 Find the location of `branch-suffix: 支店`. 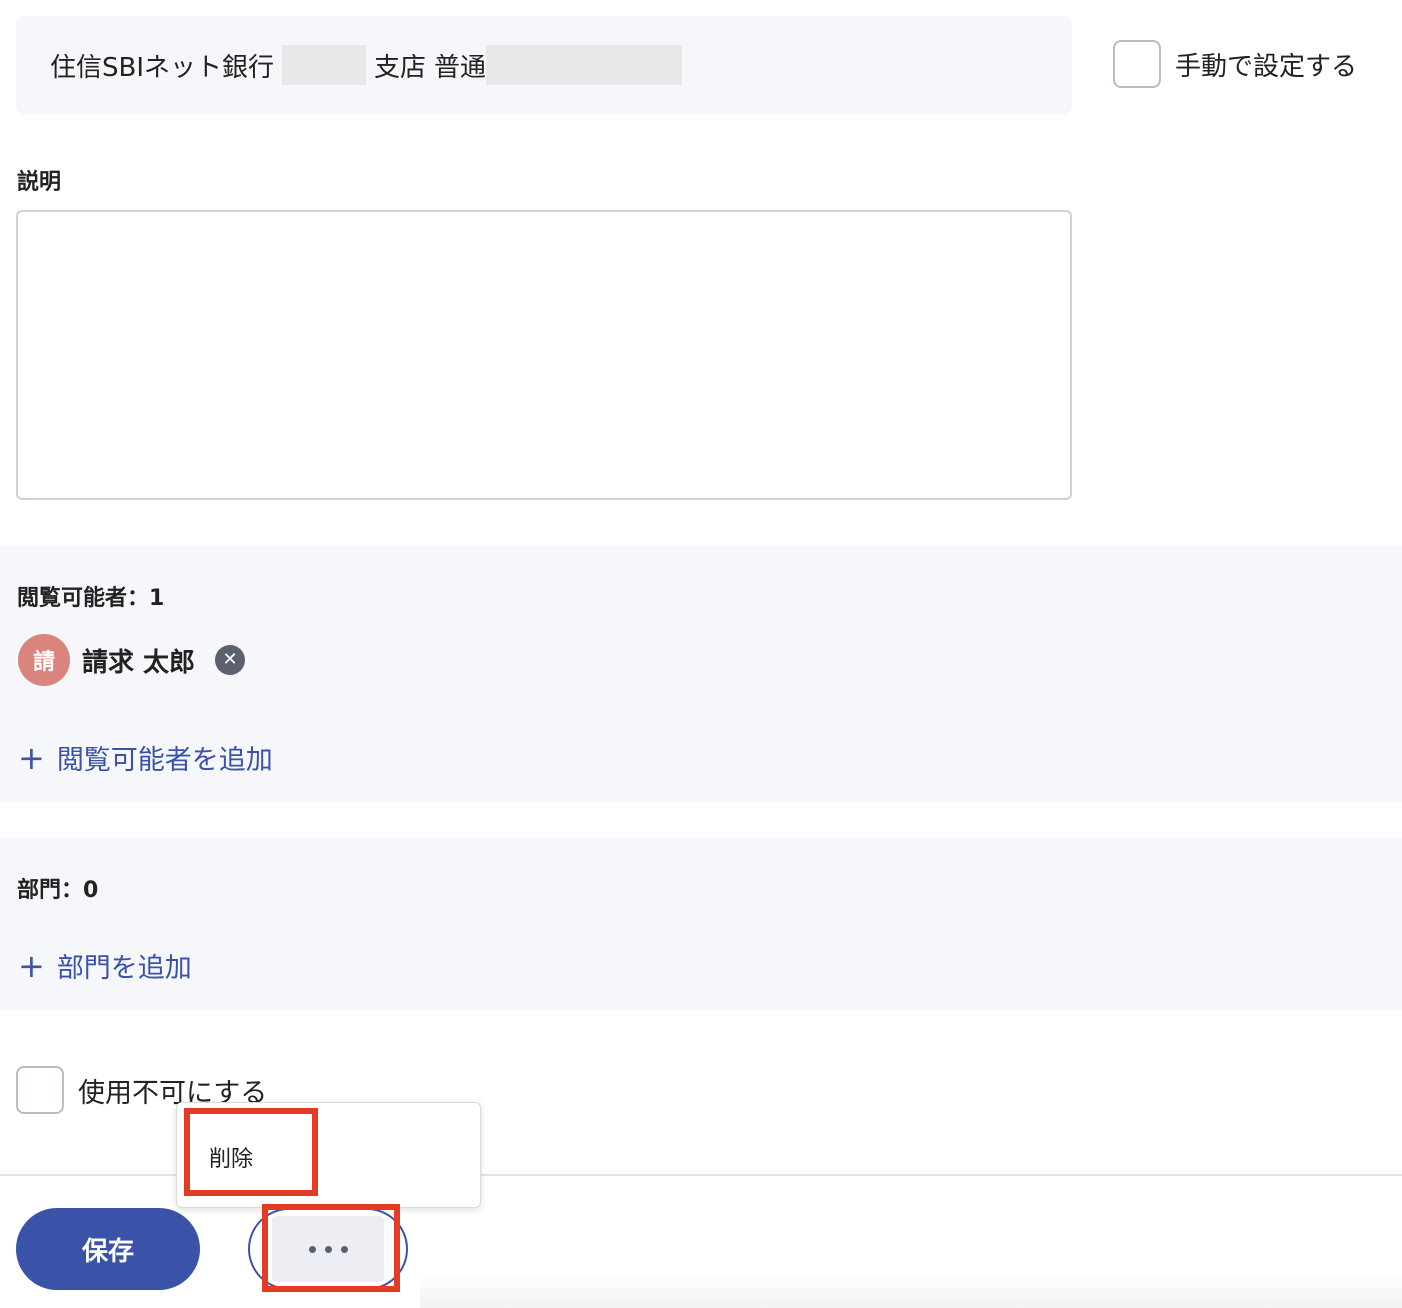

branch-suffix: 支店 is located at coordinates (400, 67).